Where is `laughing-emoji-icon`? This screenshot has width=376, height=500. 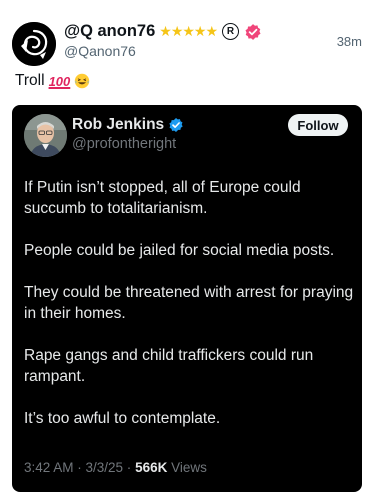
laughing-emoji-icon is located at coordinates (82, 81).